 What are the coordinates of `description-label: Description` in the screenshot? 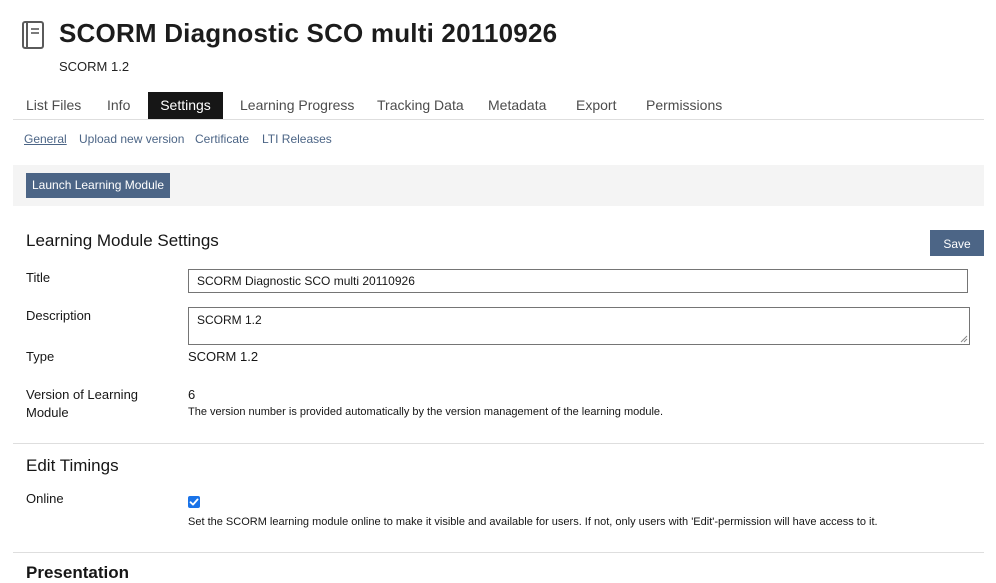 It's located at (59, 315).